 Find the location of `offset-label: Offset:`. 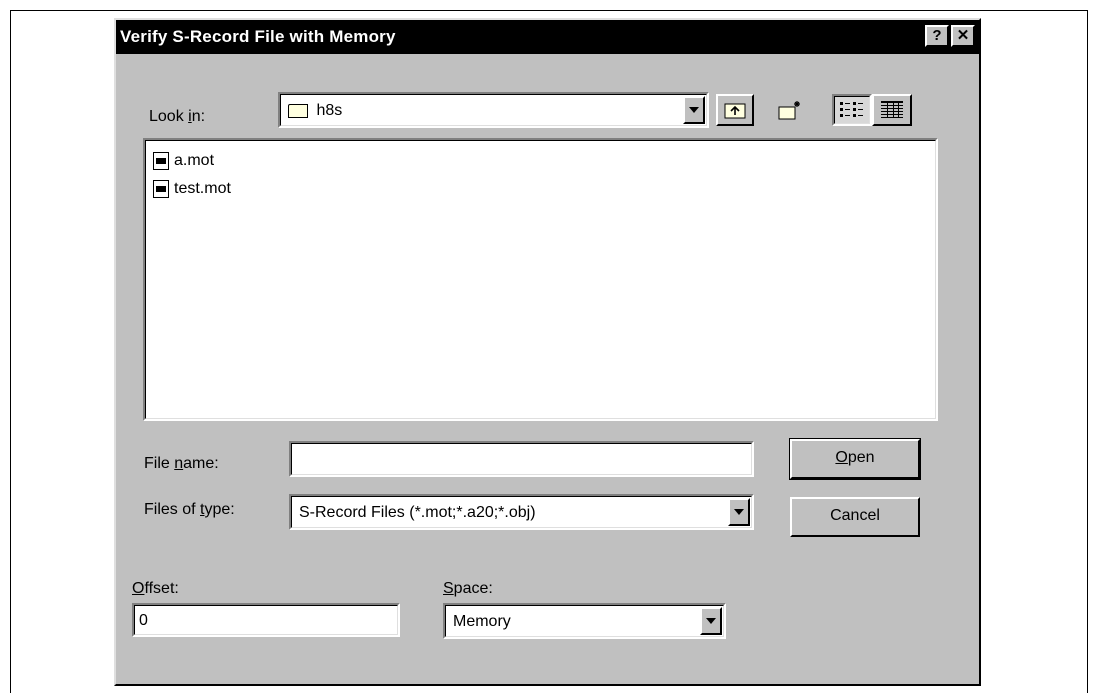

offset-label: Offset: is located at coordinates (155, 588).